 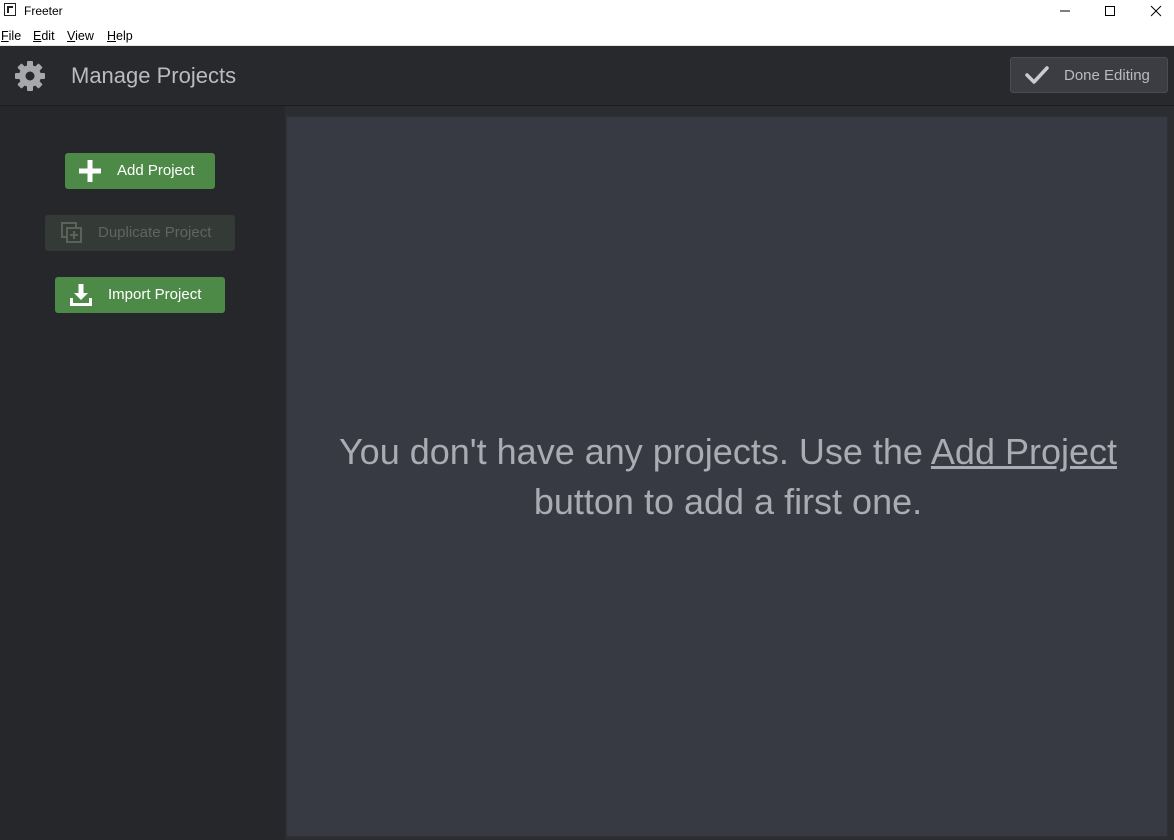 I want to click on menu-file: File, so click(x=11, y=36).